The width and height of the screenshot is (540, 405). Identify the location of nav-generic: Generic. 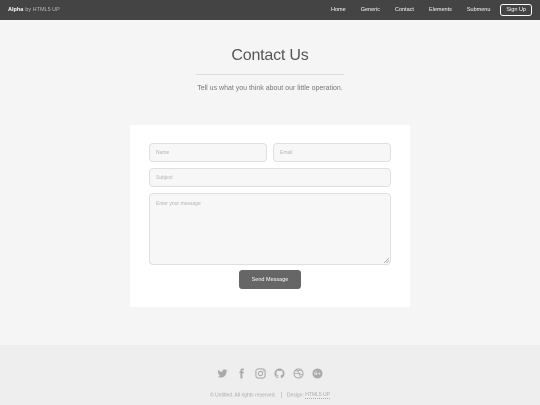
(370, 10).